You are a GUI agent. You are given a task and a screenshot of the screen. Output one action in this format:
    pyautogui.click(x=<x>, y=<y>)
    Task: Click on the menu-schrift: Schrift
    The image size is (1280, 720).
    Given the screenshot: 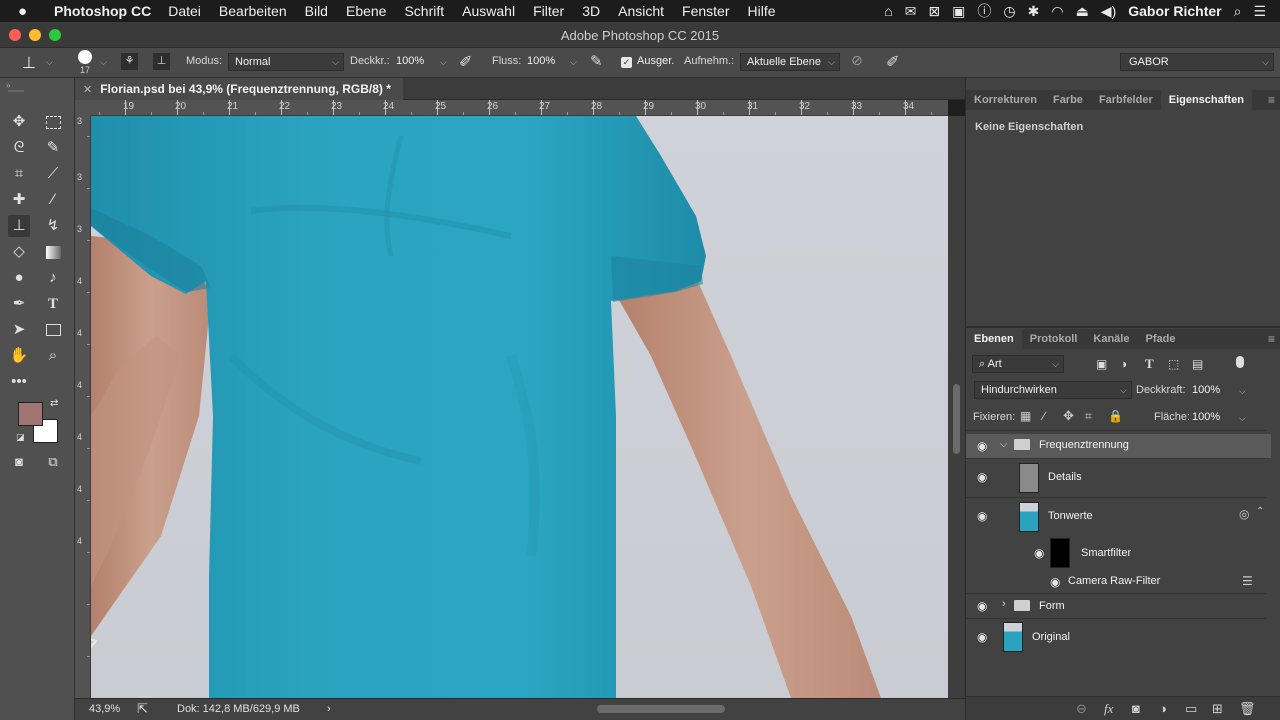 What is the action you would take?
    pyautogui.click(x=424, y=11)
    